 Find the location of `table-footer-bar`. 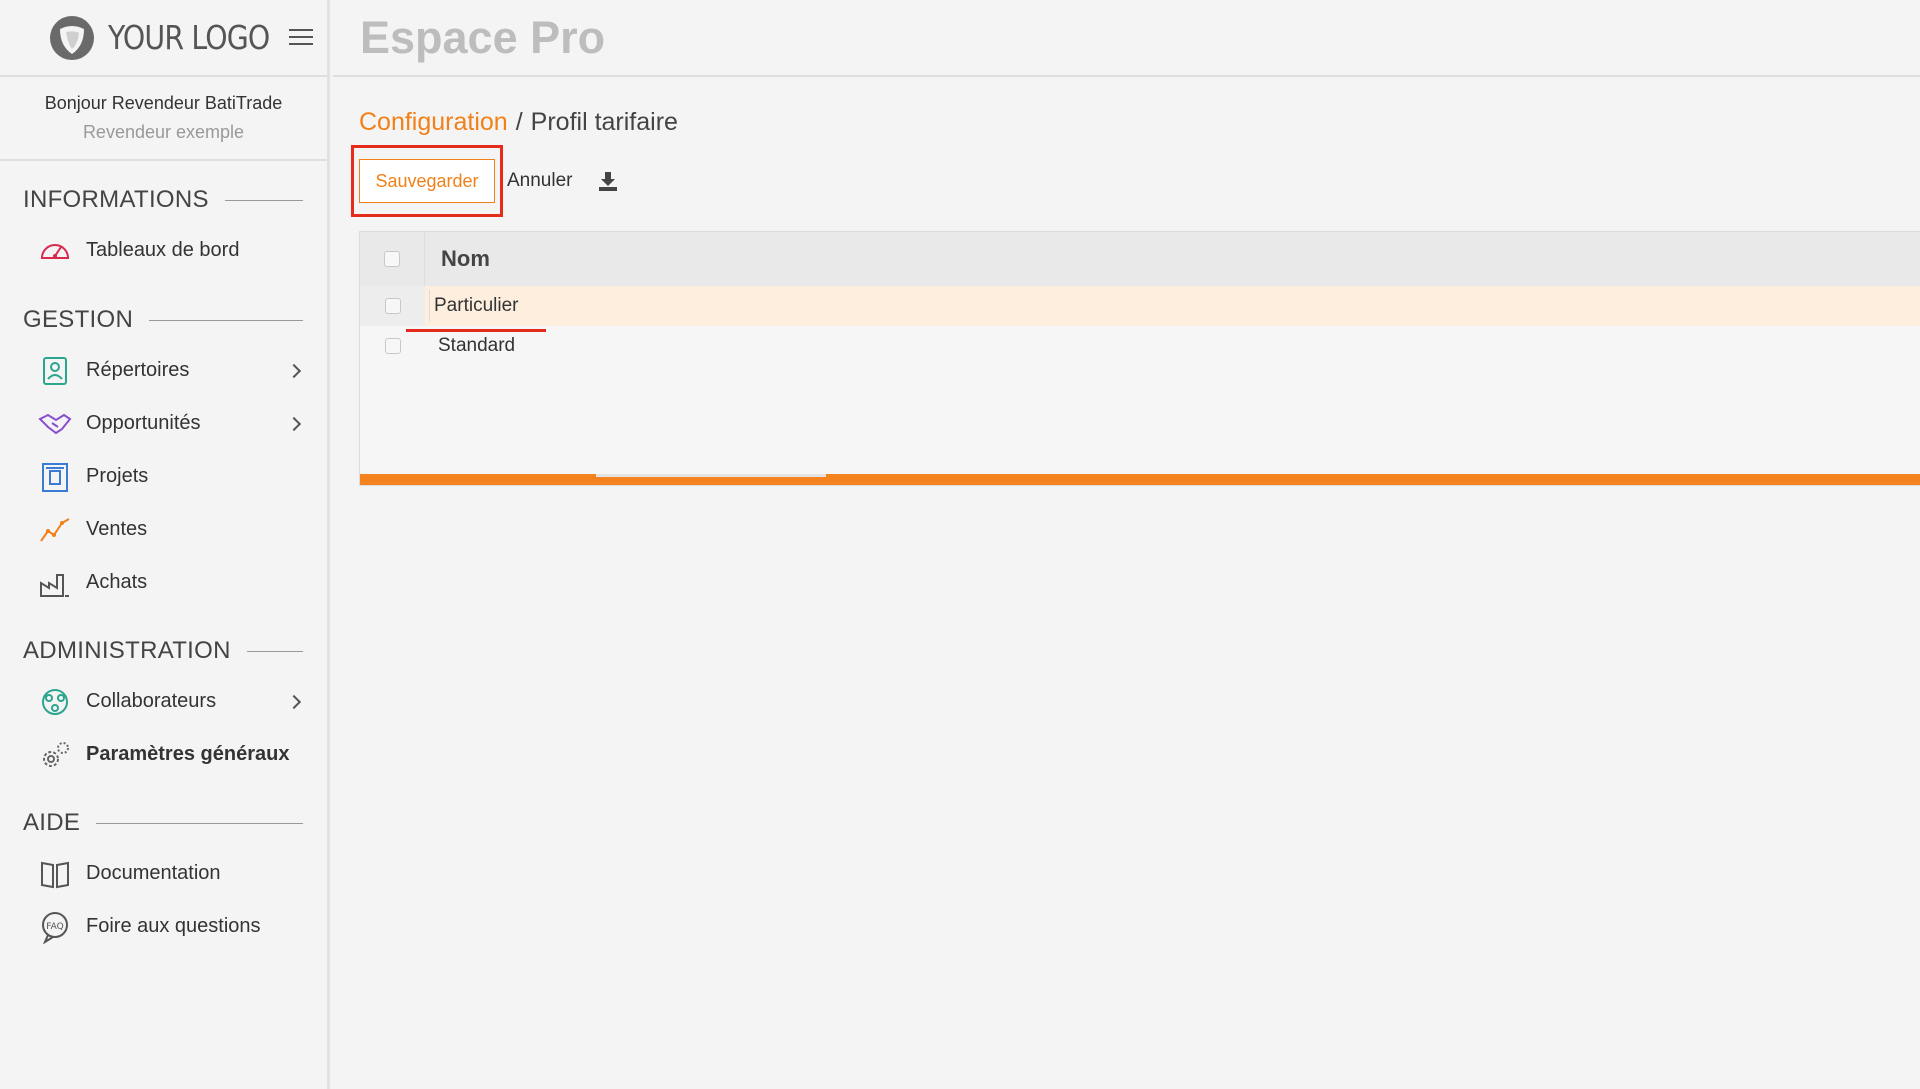

table-footer-bar is located at coordinates (1140, 479).